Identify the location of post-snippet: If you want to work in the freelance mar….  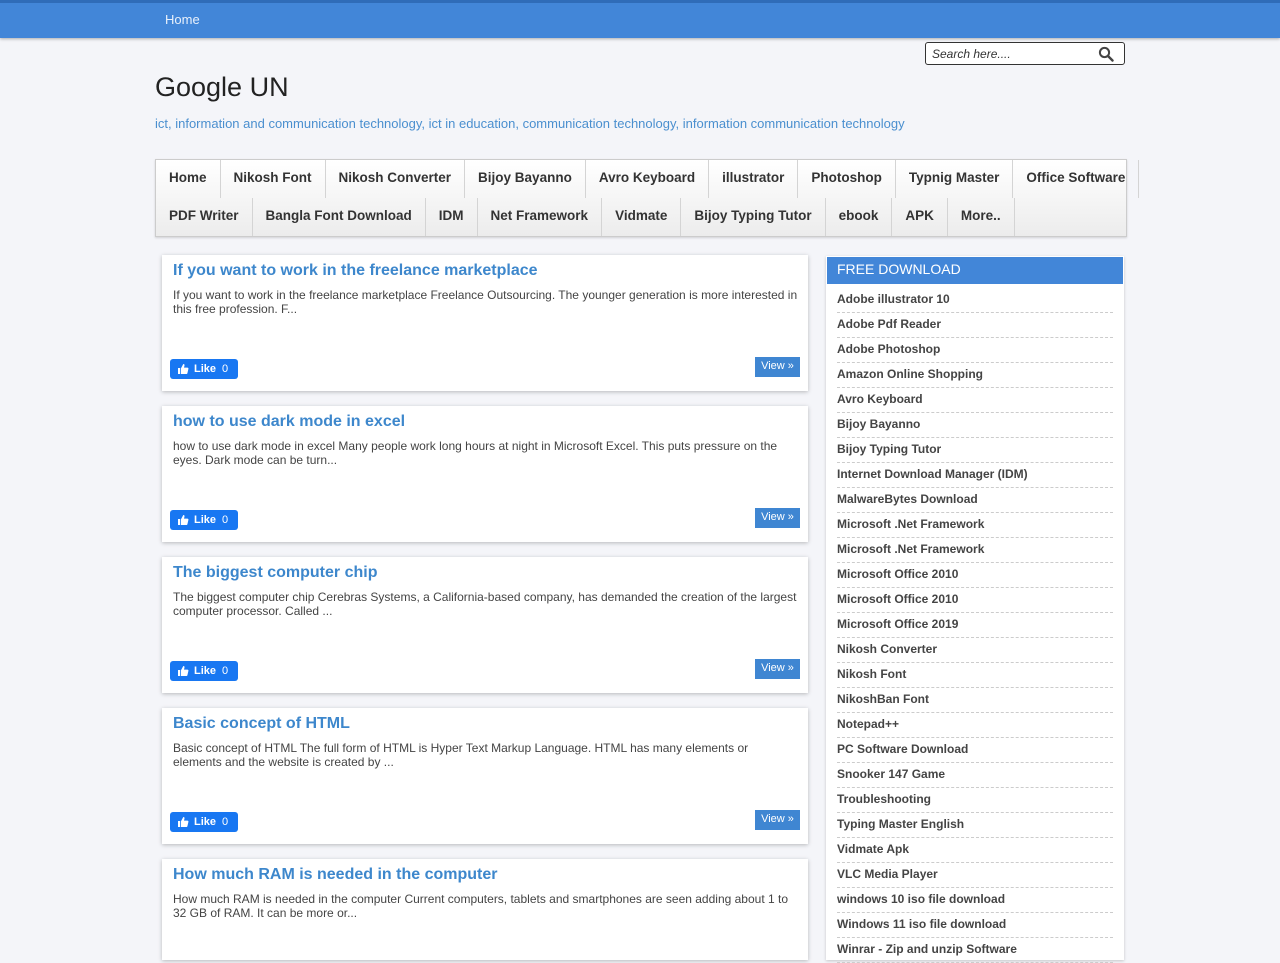
(485, 302).